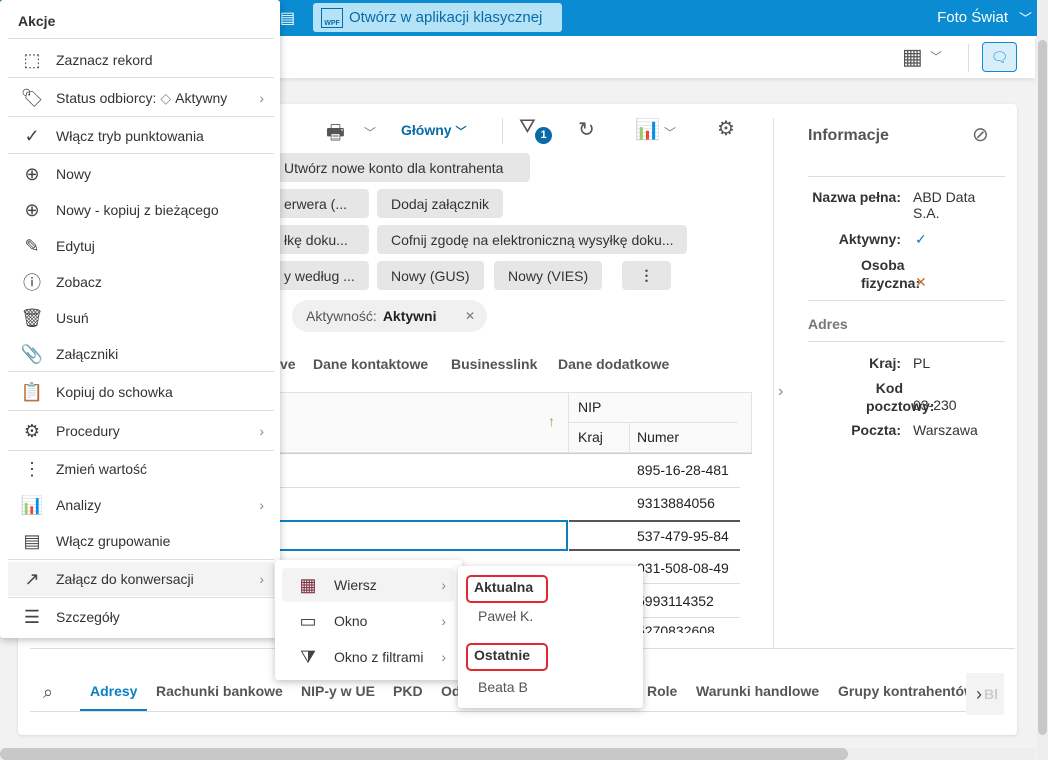  I want to click on vertical-scrollbar, so click(1042, 387).